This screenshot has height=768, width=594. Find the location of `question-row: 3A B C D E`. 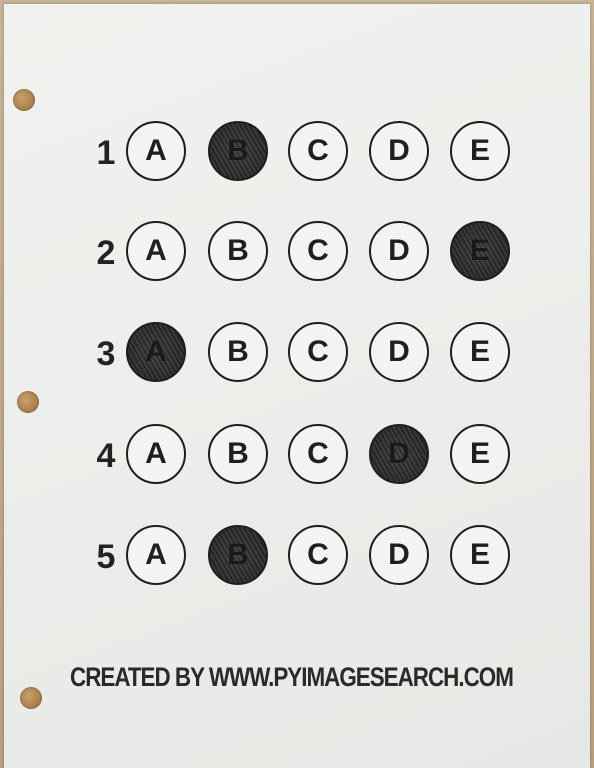

question-row: 3A B C D E is located at coordinates (297, 354).